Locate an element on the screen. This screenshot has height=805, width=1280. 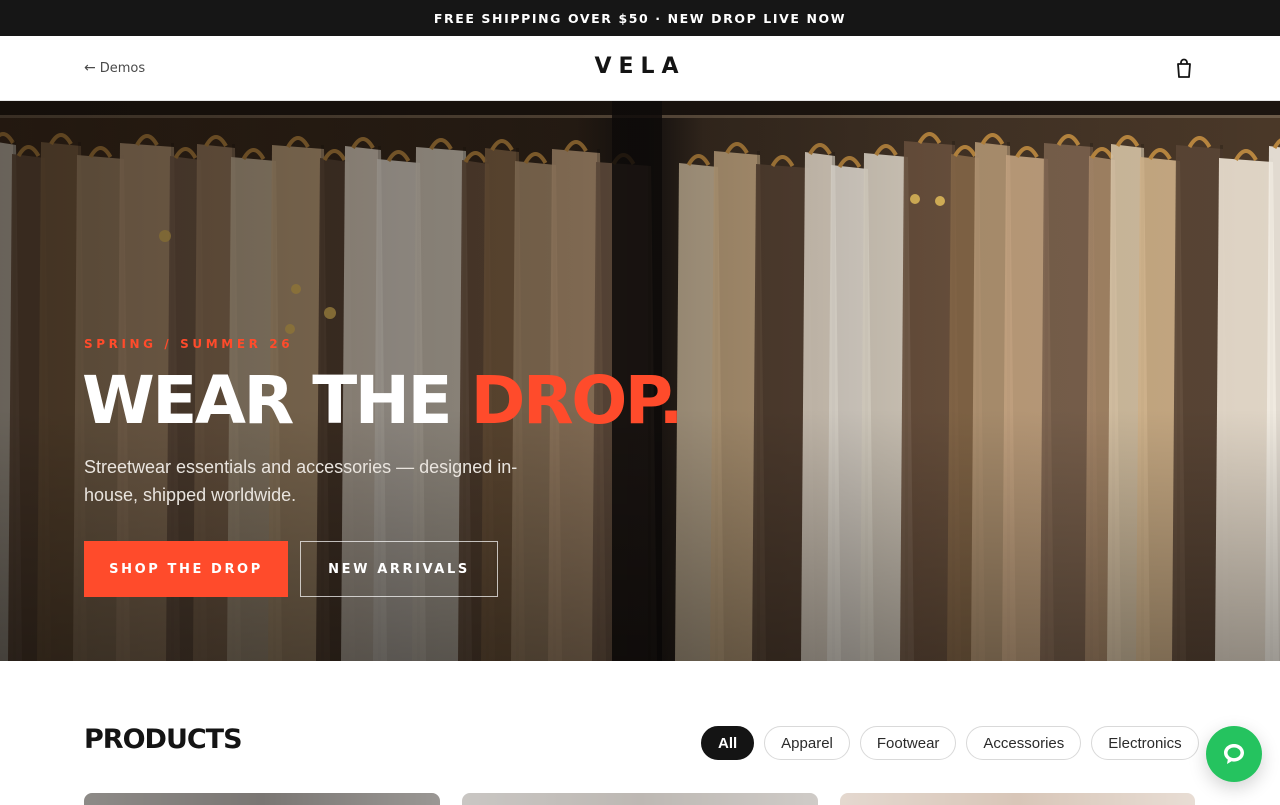
filter-chip-electronics: Electronics is located at coordinates (1145, 743).